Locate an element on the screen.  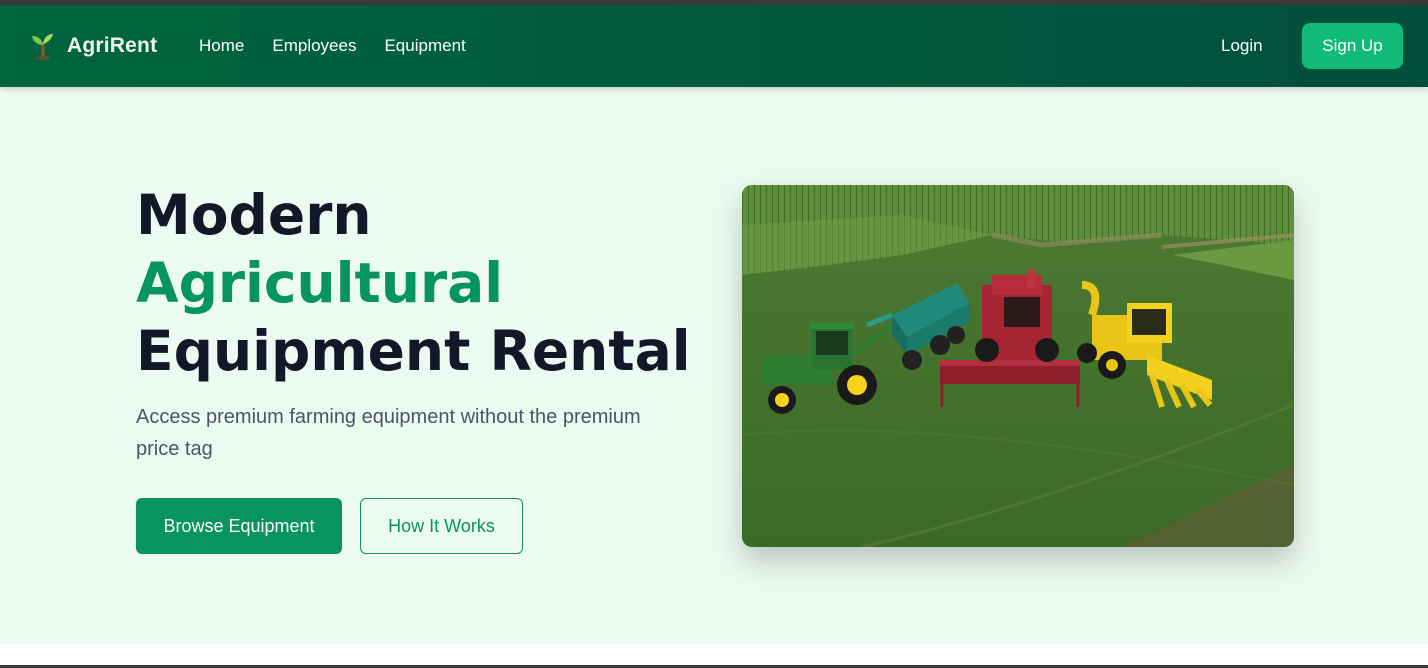
hero-title: Modern Agricultural Equipment Rental is located at coordinates (413, 283).